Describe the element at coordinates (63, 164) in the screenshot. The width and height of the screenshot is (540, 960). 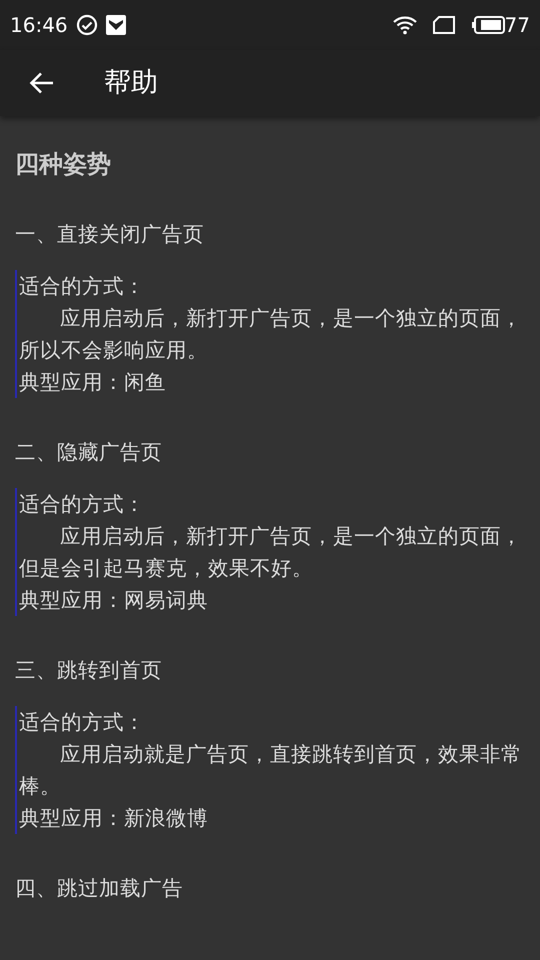
I see `article-title: 四种姿势` at that location.